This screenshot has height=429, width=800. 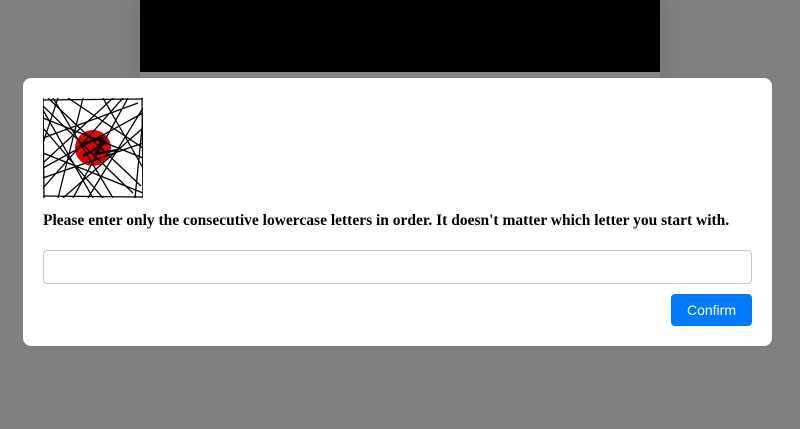 What do you see at coordinates (711, 310) in the screenshot?
I see `confirm-button: Confirm` at bounding box center [711, 310].